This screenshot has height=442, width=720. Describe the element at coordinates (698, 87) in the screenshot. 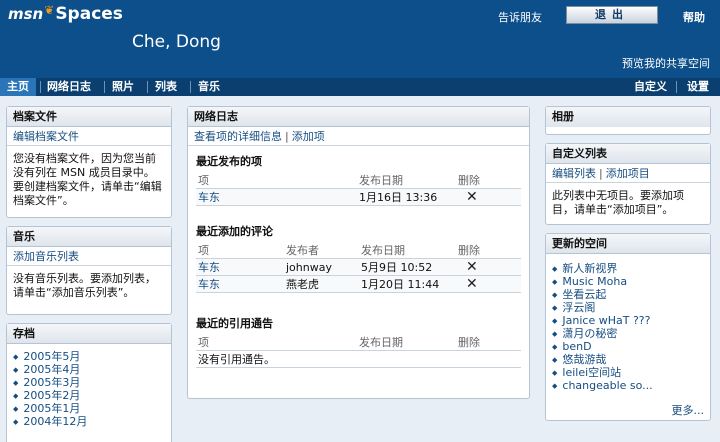

I see `tab-settings: 设置` at that location.